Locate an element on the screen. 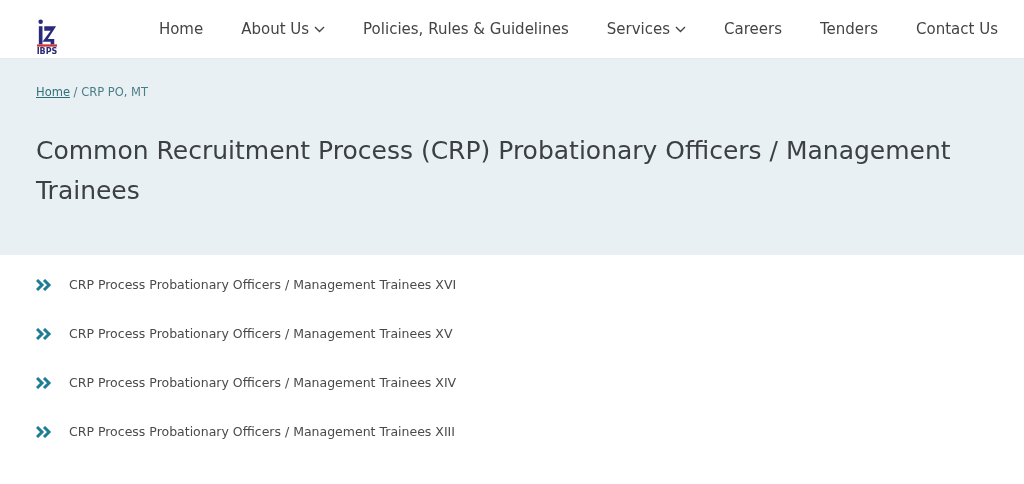  list-link: CRP Process Probationary Officers / Management Trainees XVI is located at coordinates (263, 284).